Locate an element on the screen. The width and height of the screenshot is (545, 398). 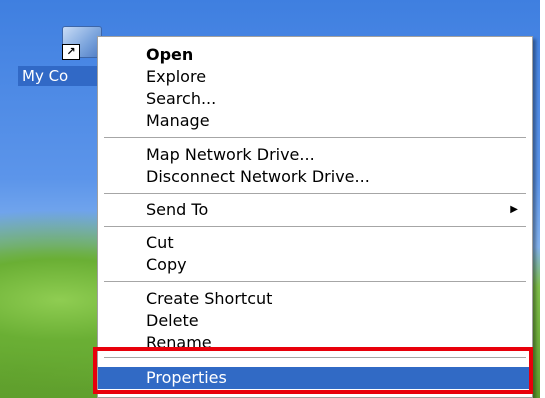
shortcut-arrow-icon: ↗ is located at coordinates (71, 52).